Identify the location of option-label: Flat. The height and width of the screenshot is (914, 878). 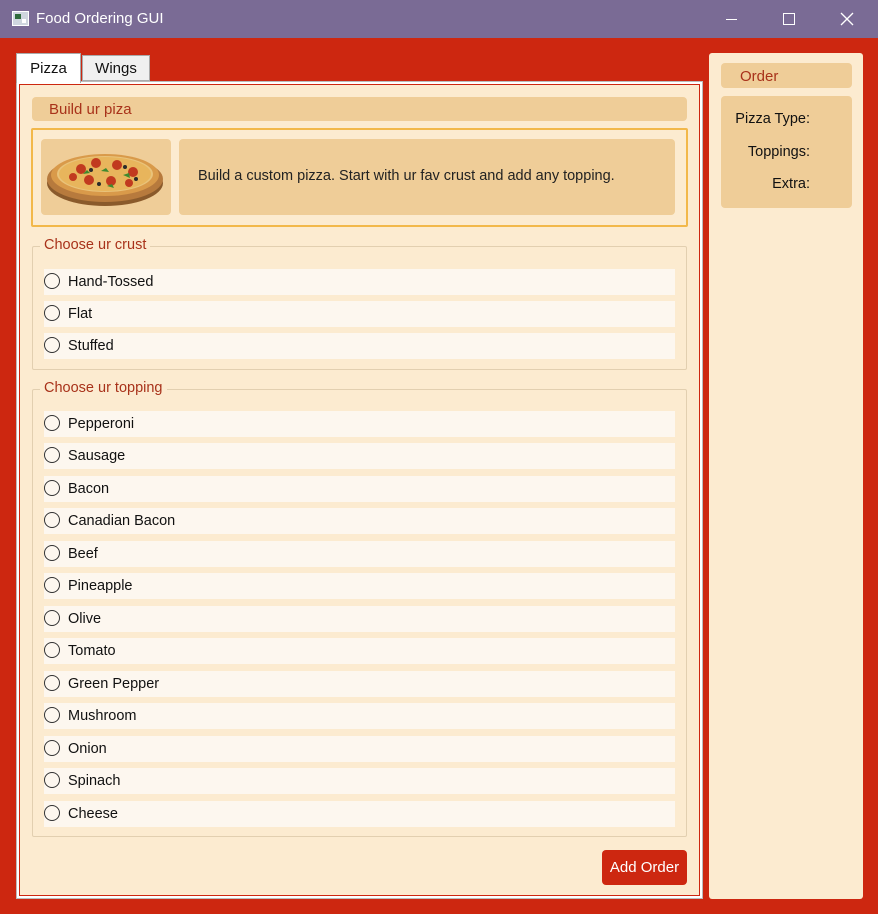
(80, 314).